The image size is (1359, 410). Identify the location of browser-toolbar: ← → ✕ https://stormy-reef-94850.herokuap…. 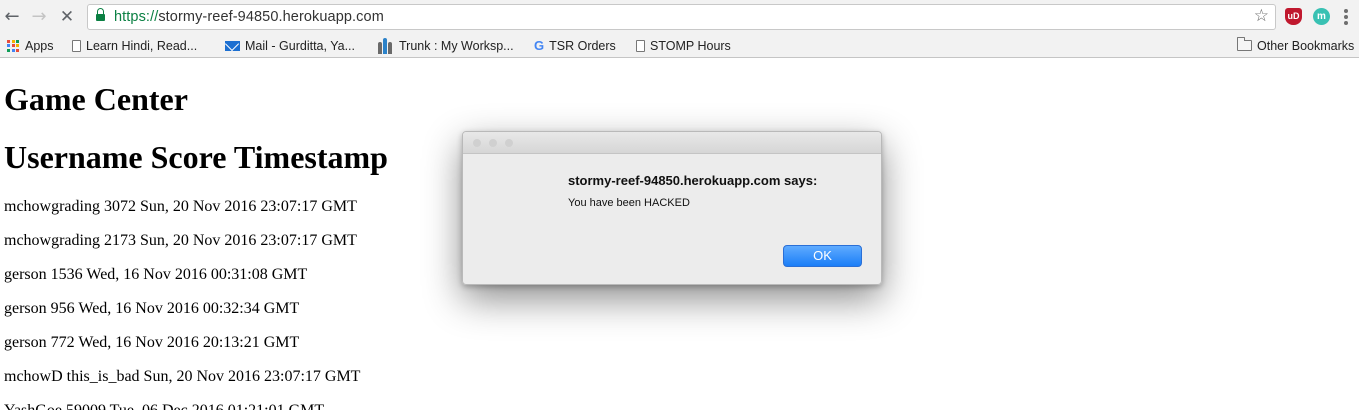
(679, 17).